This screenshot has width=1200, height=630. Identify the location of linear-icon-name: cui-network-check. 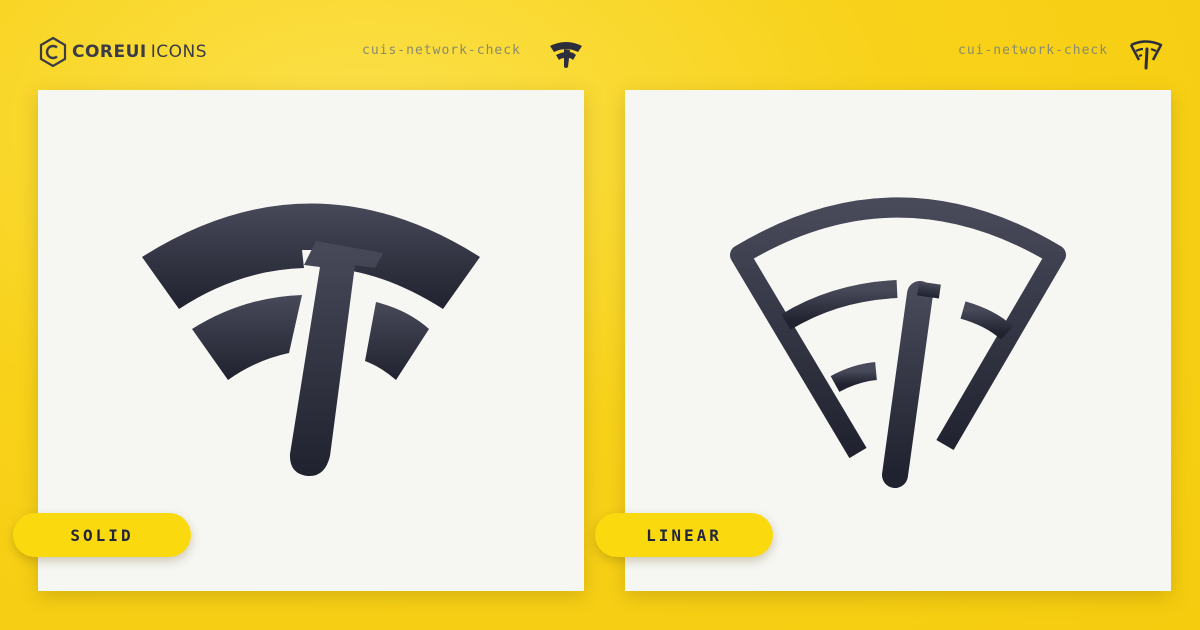
(1033, 50).